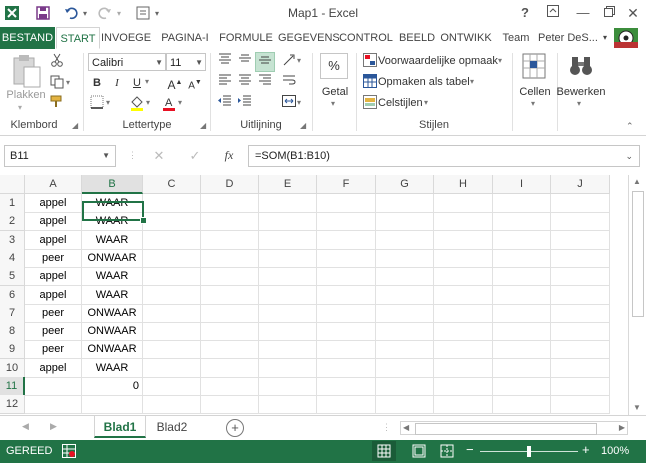  Describe the element at coordinates (405, 350) in the screenshot. I see `cell-g9` at that location.